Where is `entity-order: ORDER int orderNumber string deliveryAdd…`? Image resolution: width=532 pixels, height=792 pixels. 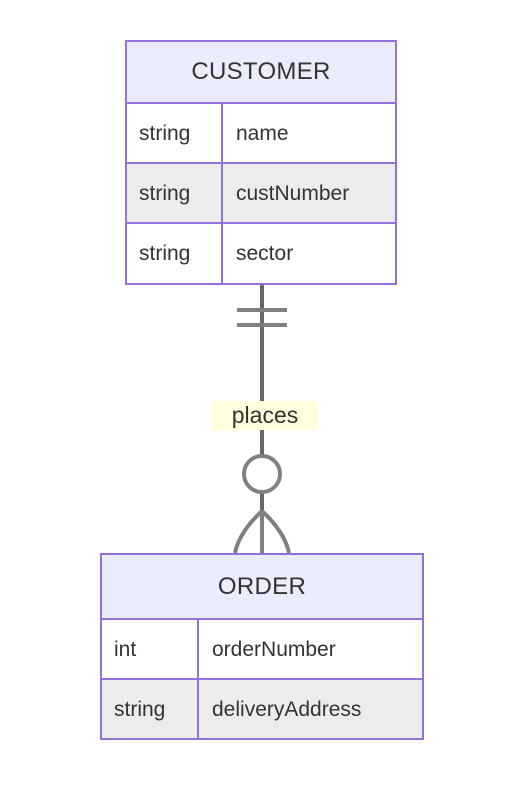
entity-order: ORDER int orderNumber string deliveryAdd… is located at coordinates (262, 646).